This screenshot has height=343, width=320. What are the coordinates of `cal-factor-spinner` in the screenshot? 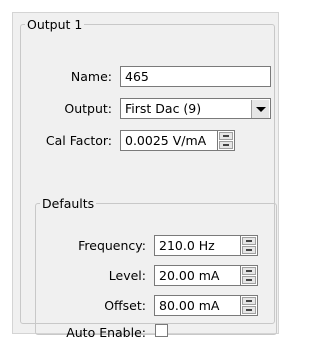 It's located at (226, 140).